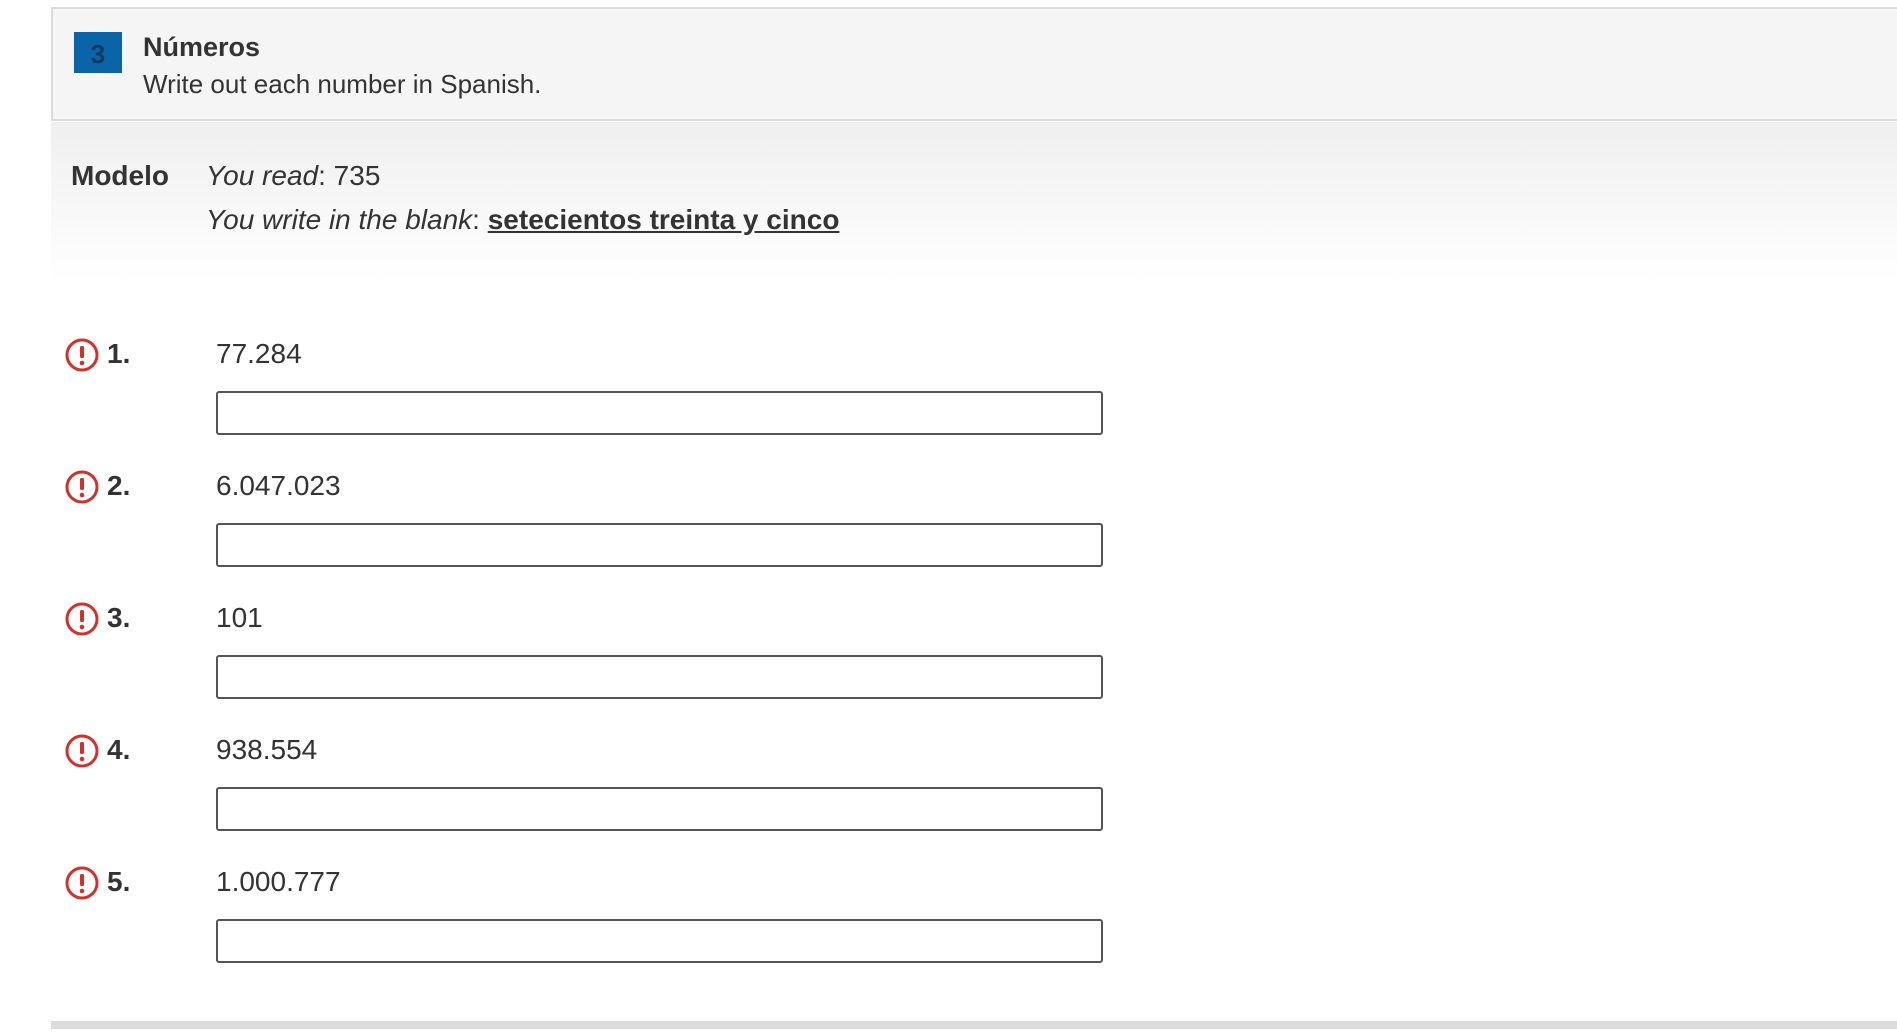 The height and width of the screenshot is (1033, 1897). What do you see at coordinates (974, 1025) in the screenshot?
I see `section-divider` at bounding box center [974, 1025].